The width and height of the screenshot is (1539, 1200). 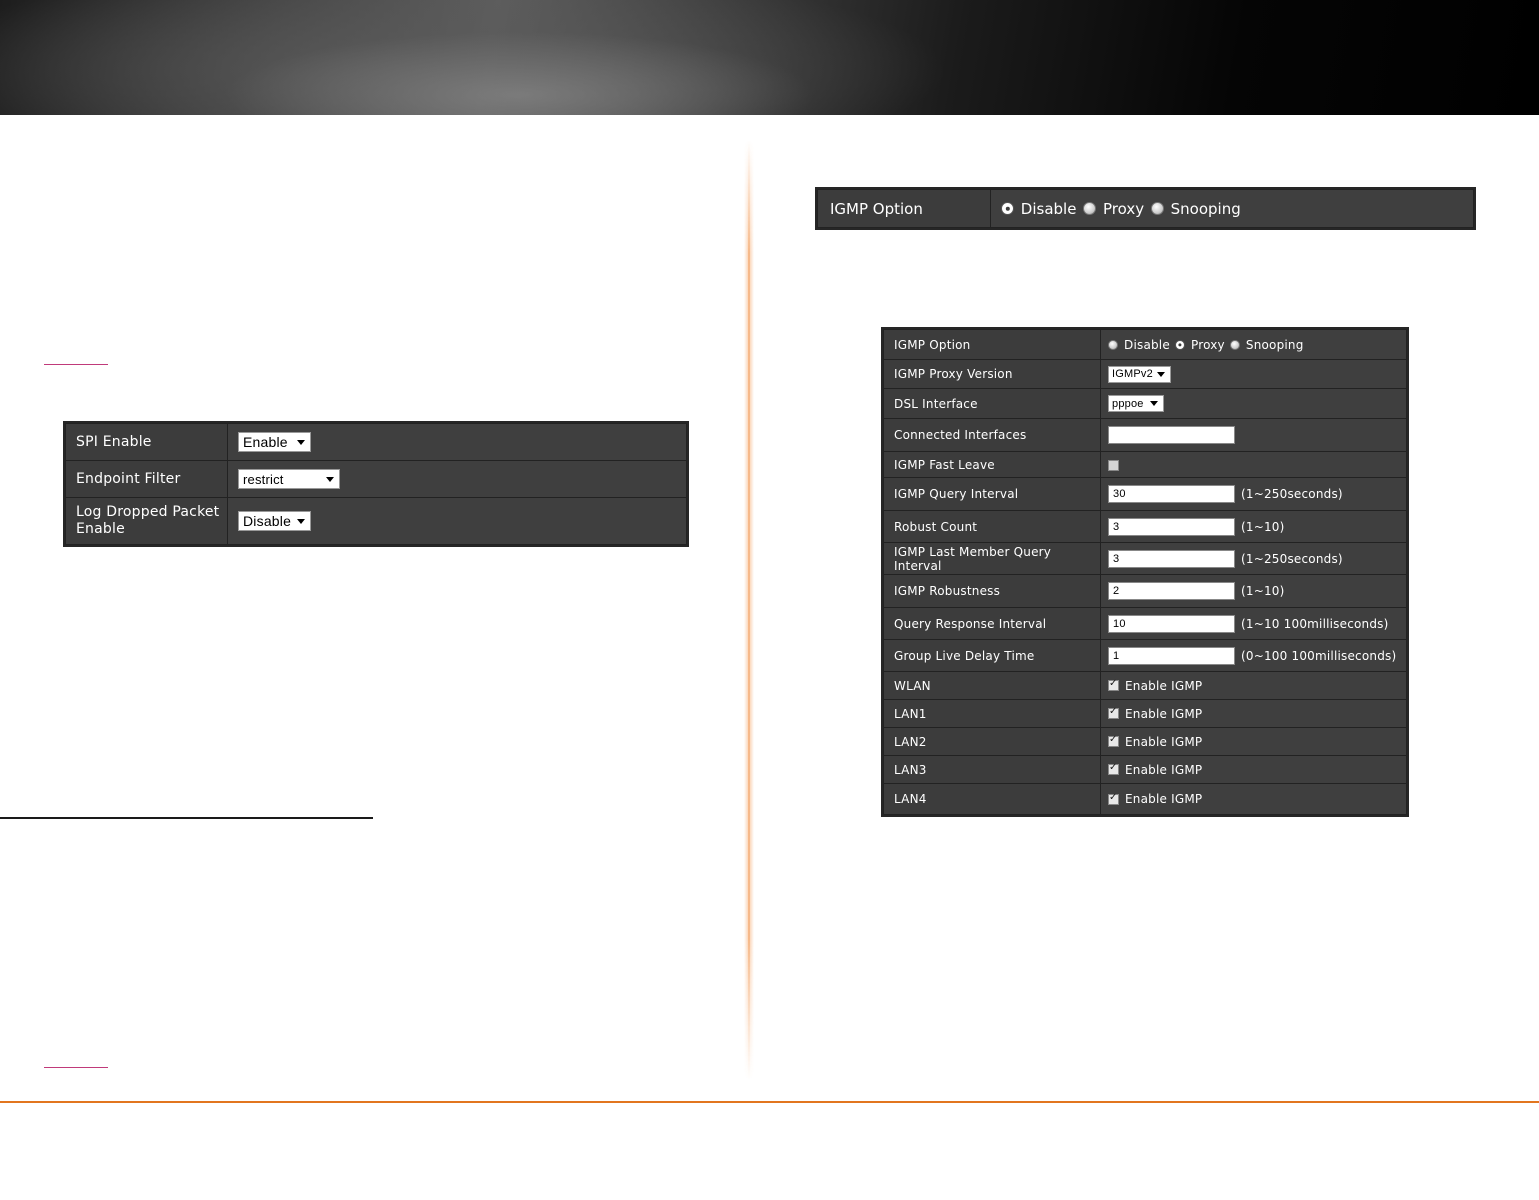 I want to click on connected-interfaces-label: Connected Interfaces, so click(x=992, y=435).